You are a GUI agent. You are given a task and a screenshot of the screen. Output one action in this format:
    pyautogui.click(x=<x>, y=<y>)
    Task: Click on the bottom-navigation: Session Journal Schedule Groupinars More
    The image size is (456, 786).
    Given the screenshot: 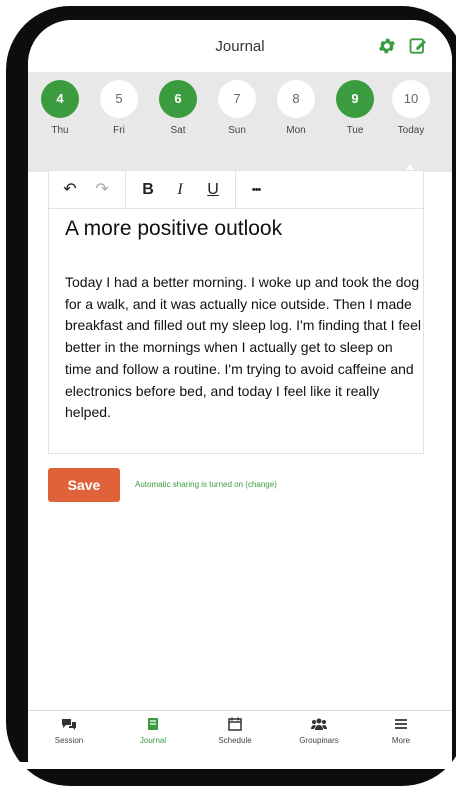 What is the action you would take?
    pyautogui.click(x=240, y=736)
    